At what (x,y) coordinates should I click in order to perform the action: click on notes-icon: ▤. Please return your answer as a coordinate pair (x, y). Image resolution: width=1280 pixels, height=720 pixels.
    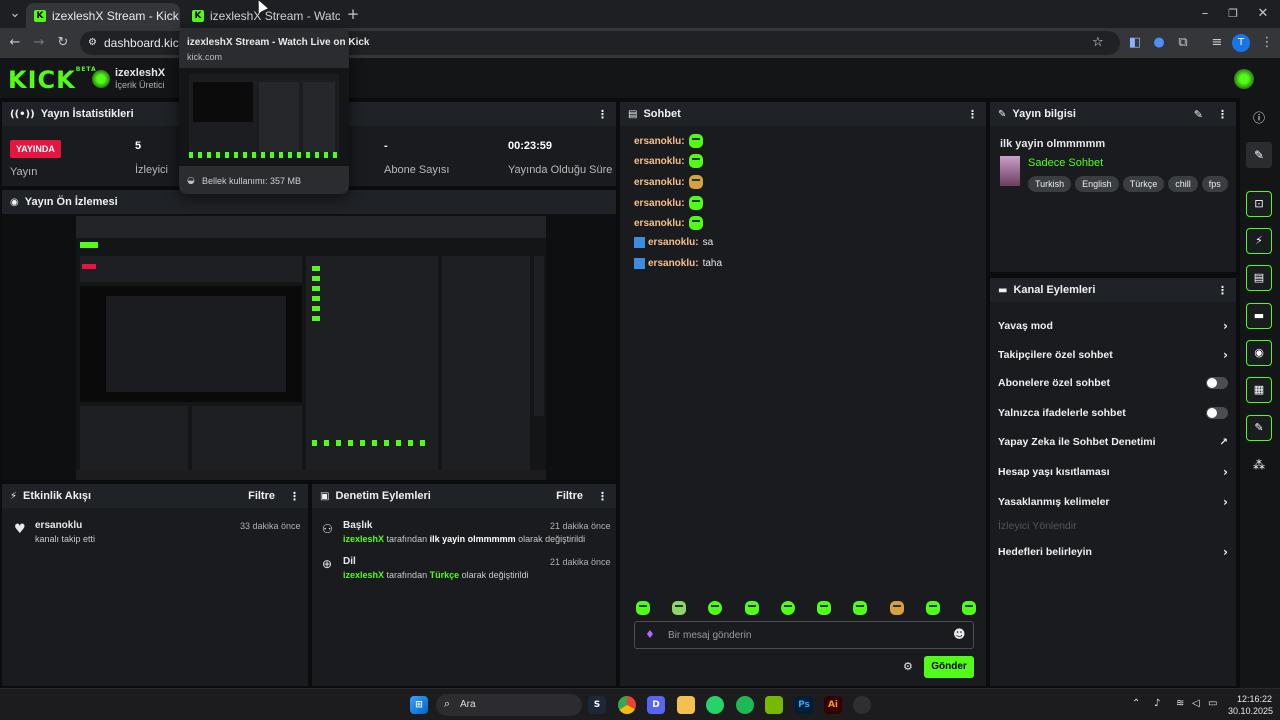
    Looking at the image, I should click on (1259, 278).